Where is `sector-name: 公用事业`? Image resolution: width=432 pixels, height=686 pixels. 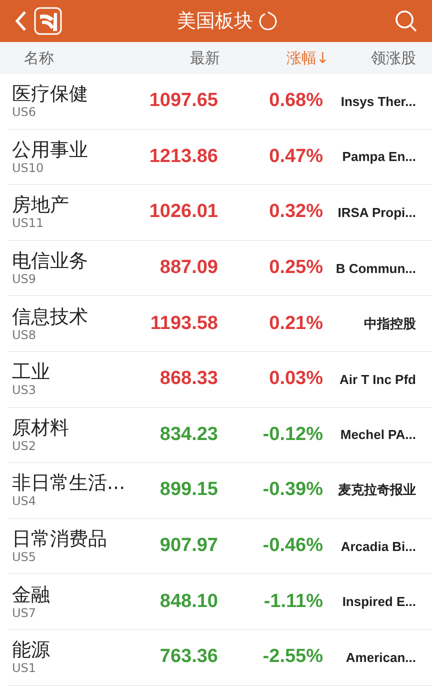 sector-name: 公用事业 is located at coordinates (50, 149).